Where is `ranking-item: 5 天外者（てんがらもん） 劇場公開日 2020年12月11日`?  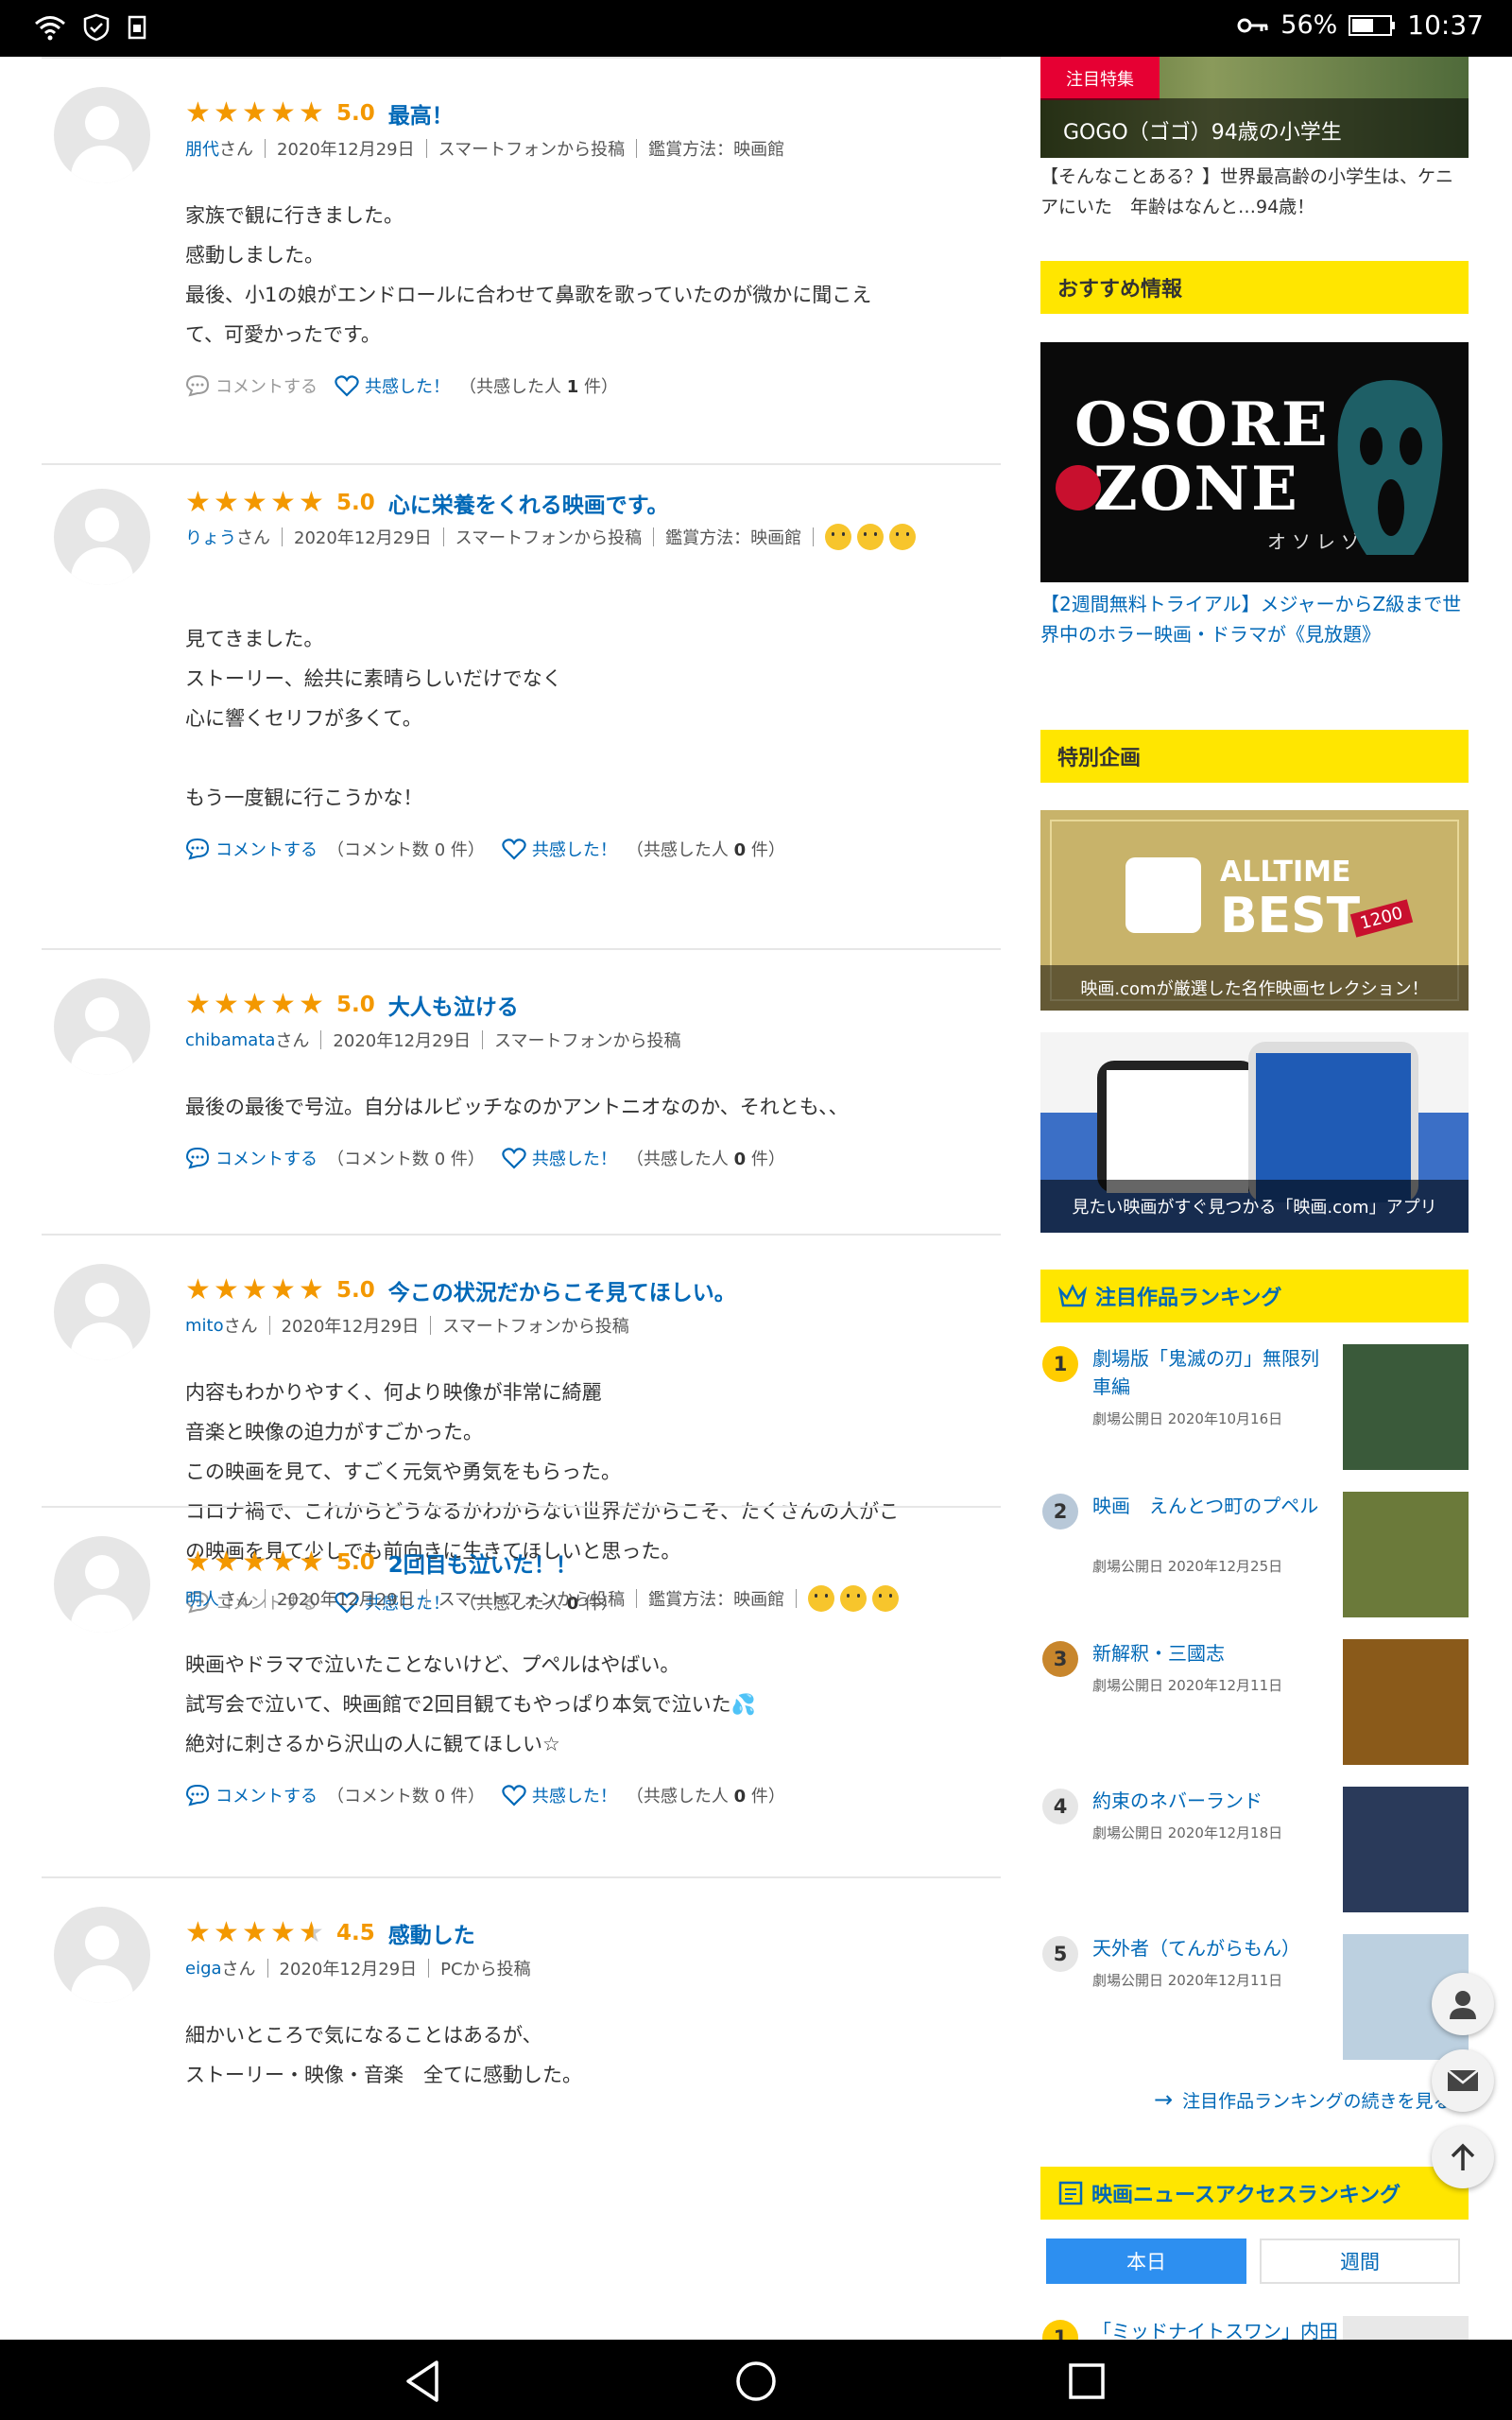 ranking-item: 5 天外者（てんがらもん） 劇場公開日 2020年12月11日 is located at coordinates (1254, 1998).